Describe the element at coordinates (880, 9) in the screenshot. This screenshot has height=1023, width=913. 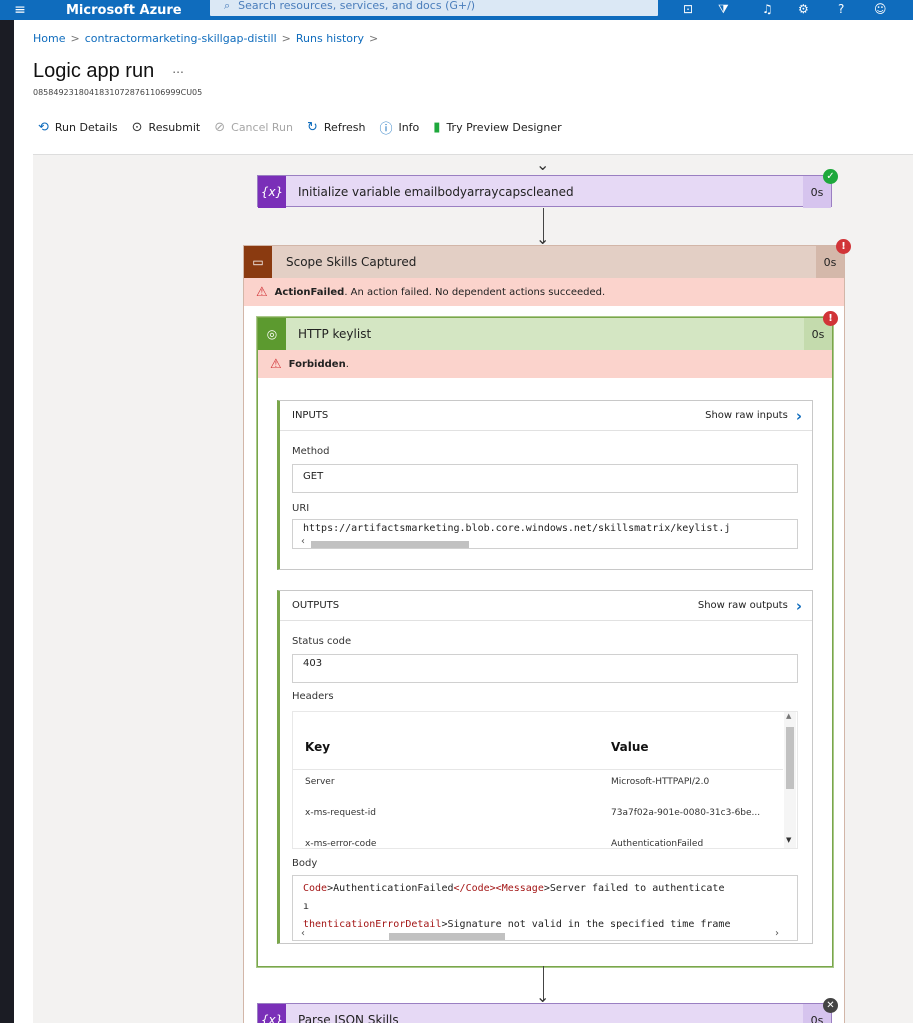
I see `feedback-icon: ☺` at that location.